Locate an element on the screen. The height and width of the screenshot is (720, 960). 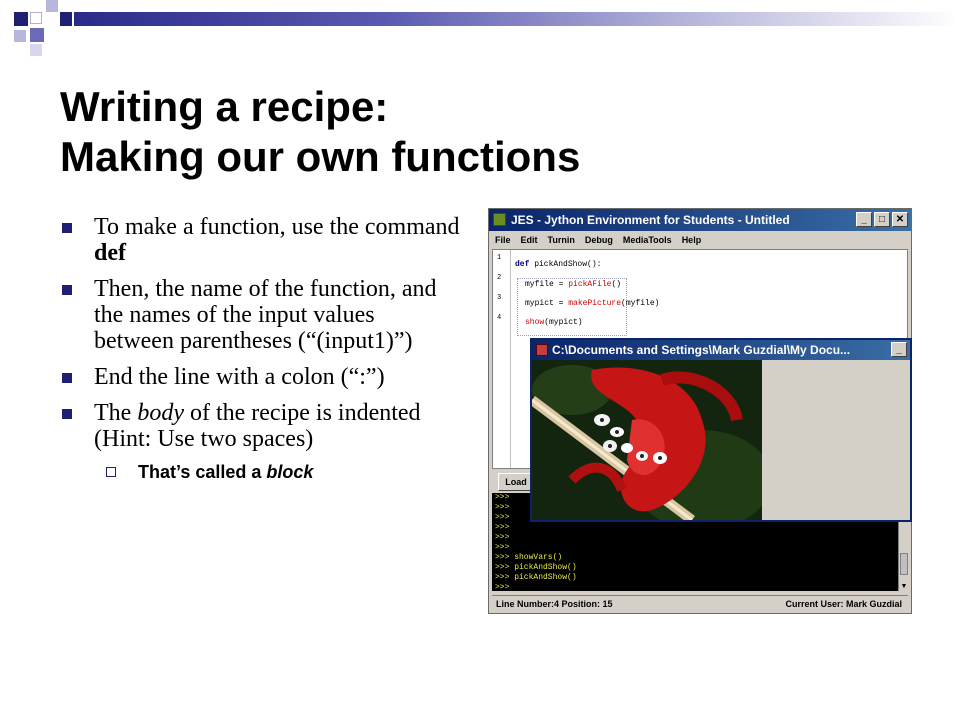
jes-menu-bar: File Edit Turnin Debug MediaTools Help is located at coordinates (700, 240).